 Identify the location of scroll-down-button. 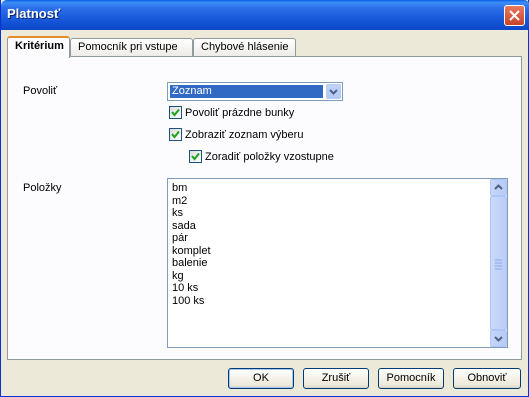
(498, 338).